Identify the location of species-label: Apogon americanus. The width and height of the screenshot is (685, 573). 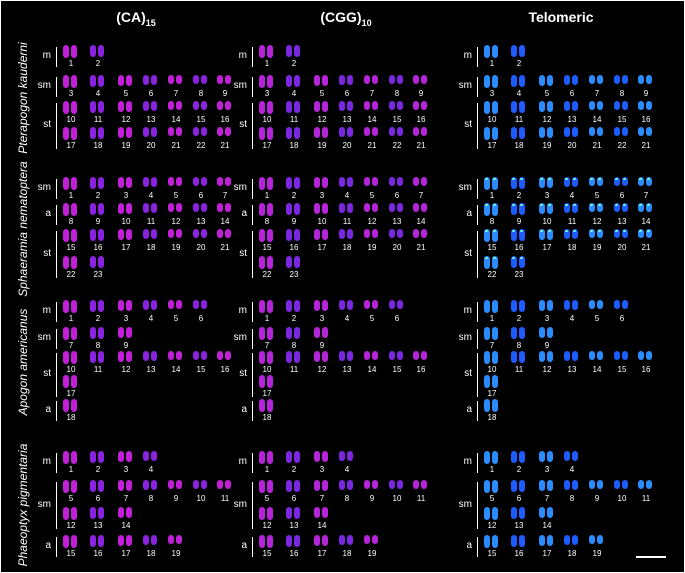
(23, 361).